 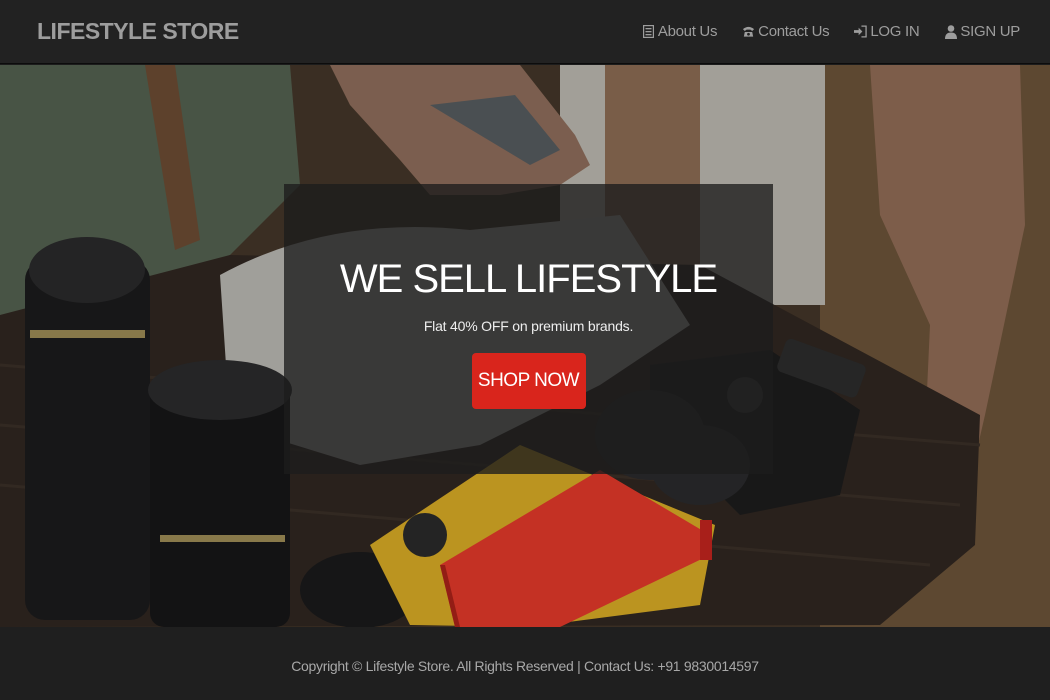 I want to click on hero-title: WE SELL LIFESTYLE, so click(x=528, y=279).